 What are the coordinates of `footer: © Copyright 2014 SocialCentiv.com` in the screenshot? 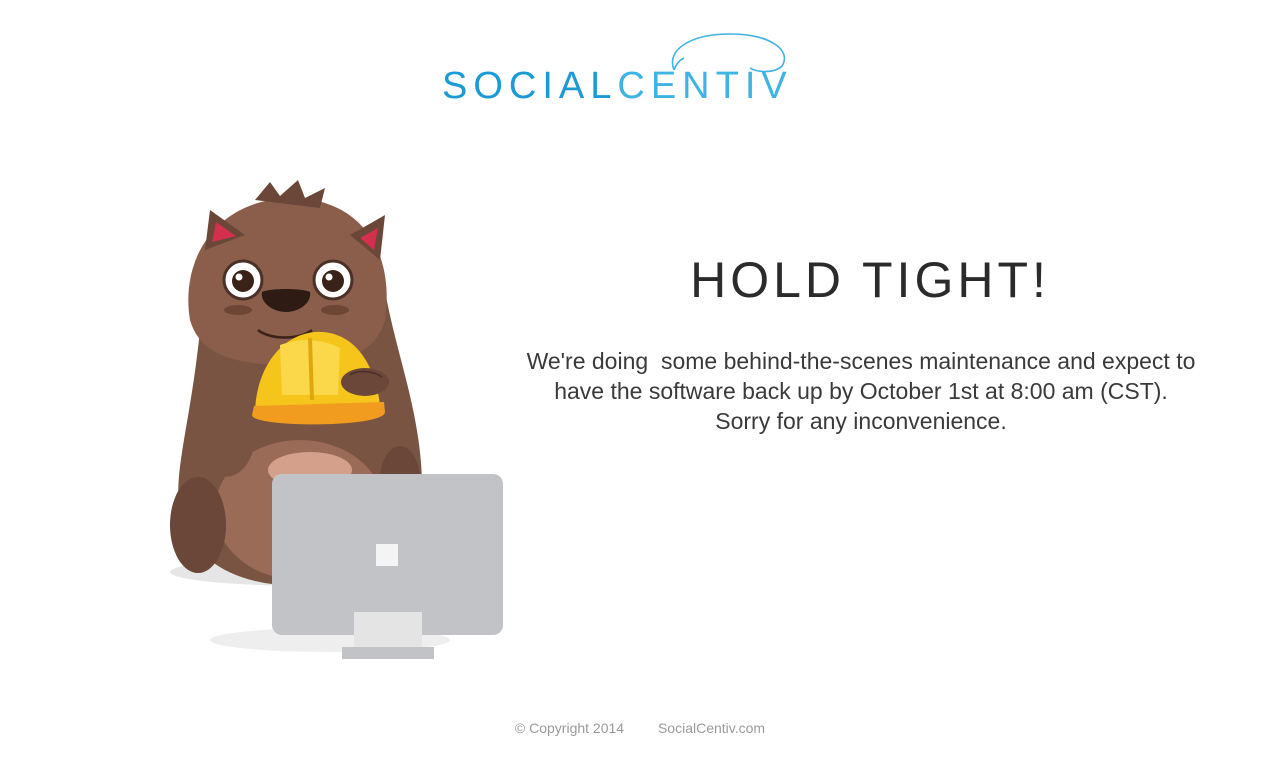 It's located at (640, 728).